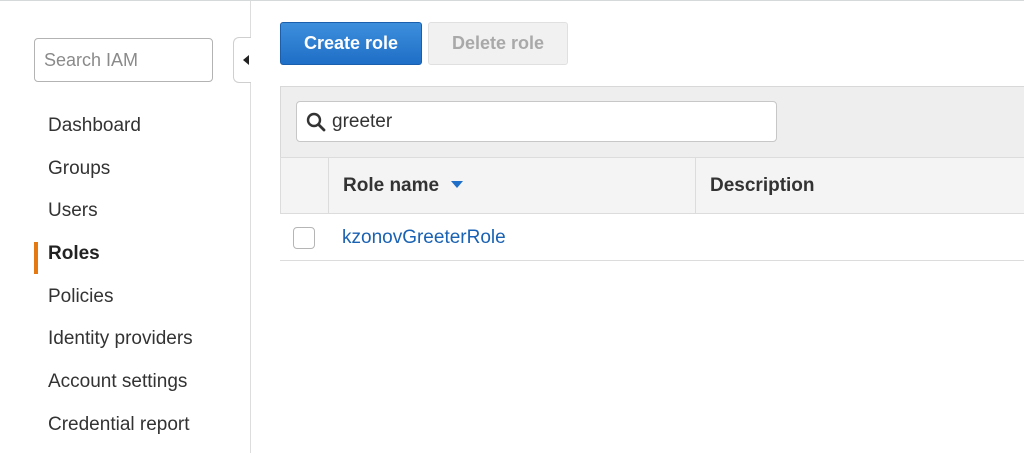 The width and height of the screenshot is (1024, 453). I want to click on column-header-label: Role name, so click(391, 185).